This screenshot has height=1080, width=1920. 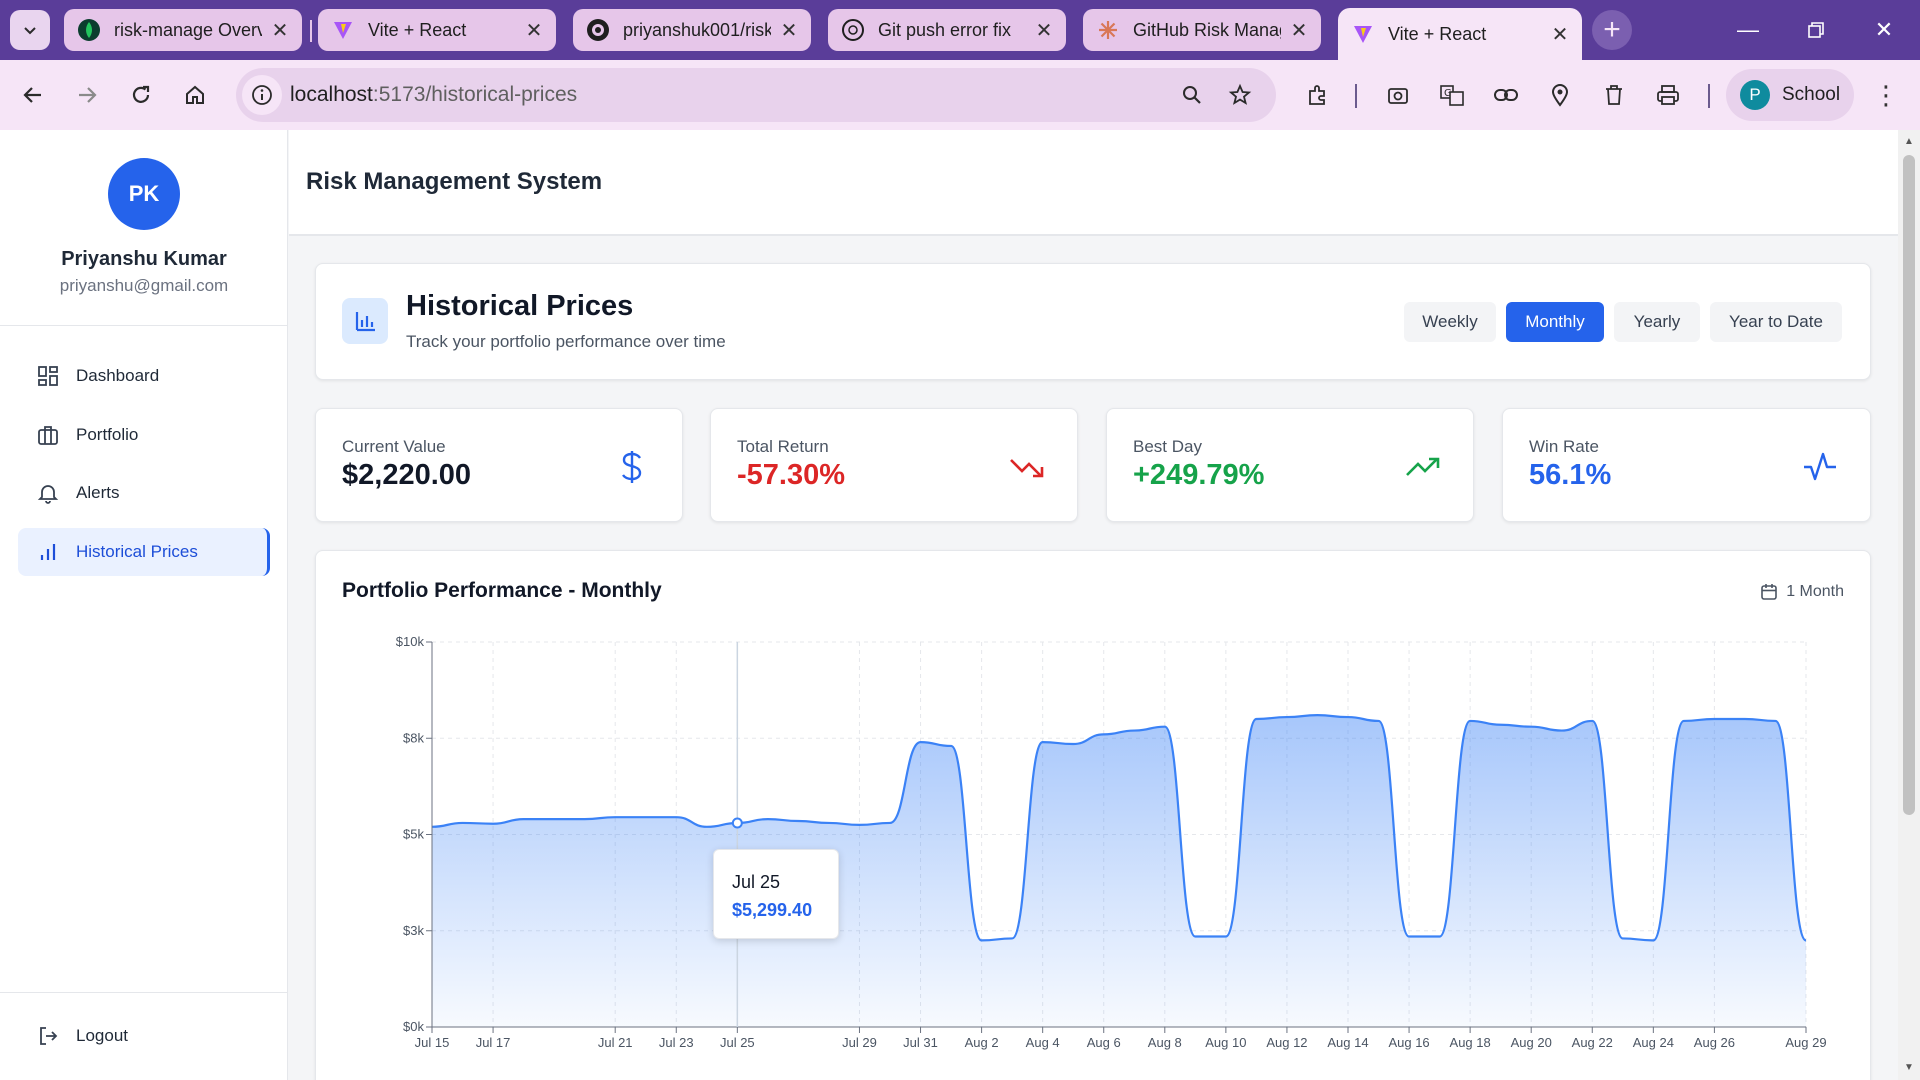 What do you see at coordinates (1104, 1042) in the screenshot?
I see `x-tick-label: Aug 6` at bounding box center [1104, 1042].